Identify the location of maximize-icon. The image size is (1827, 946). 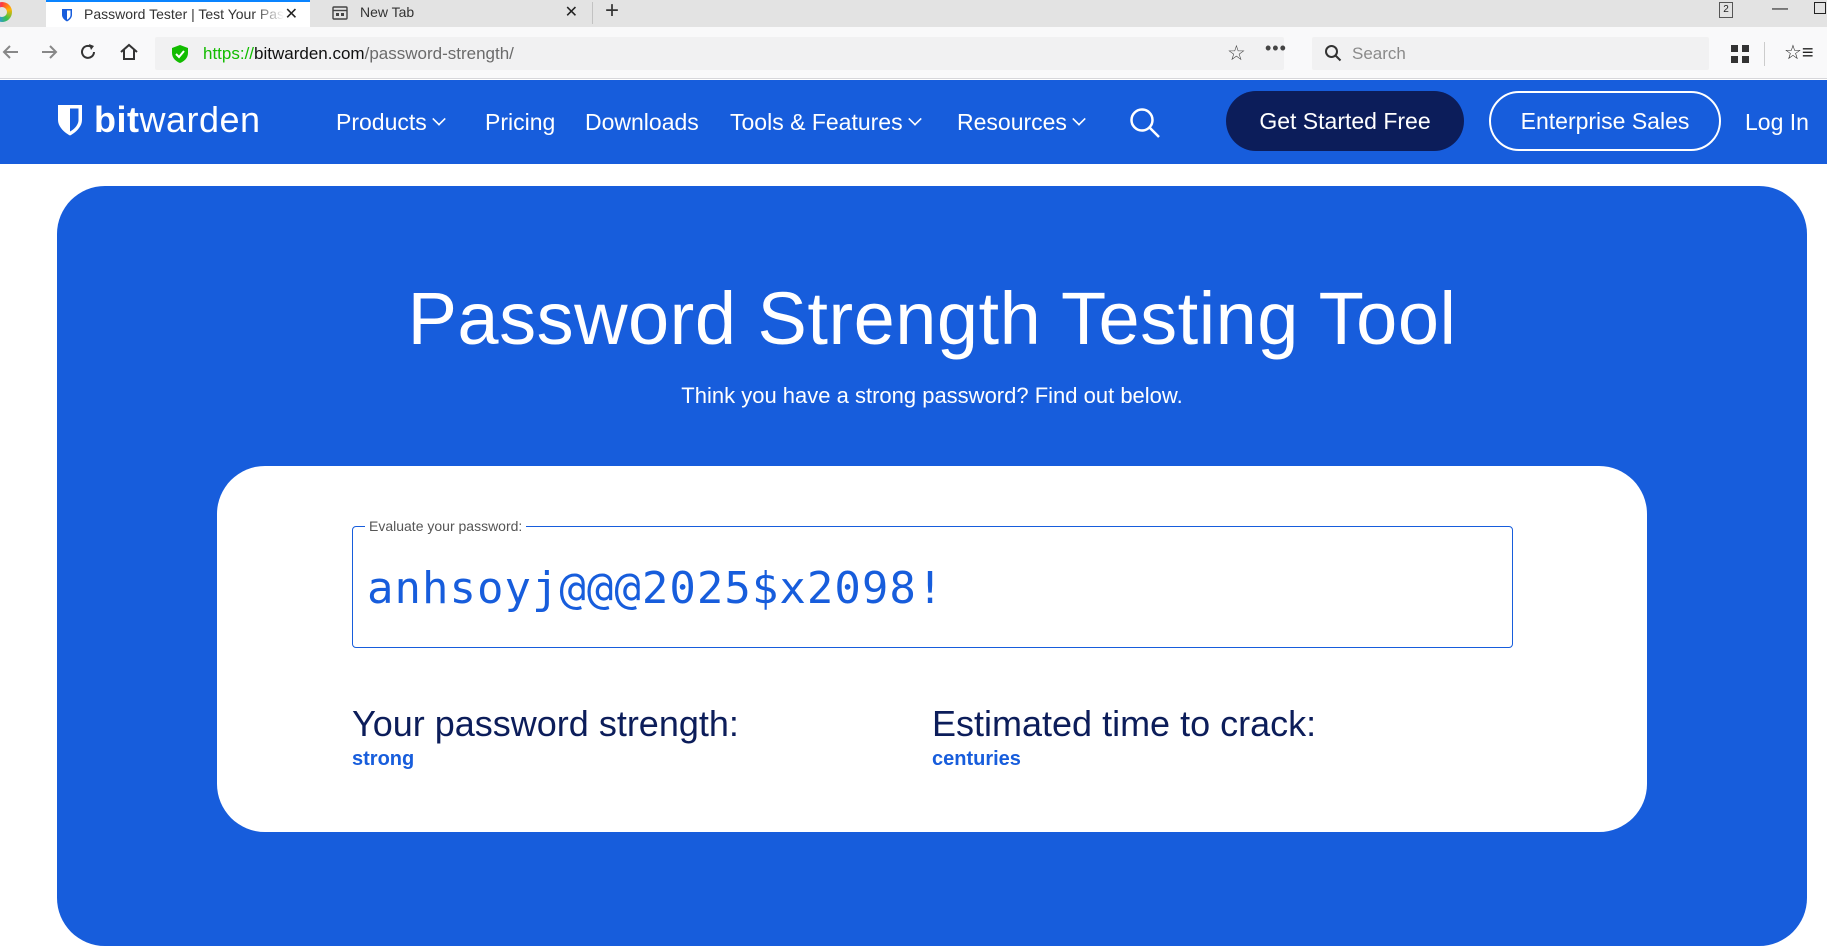
(1820, 8).